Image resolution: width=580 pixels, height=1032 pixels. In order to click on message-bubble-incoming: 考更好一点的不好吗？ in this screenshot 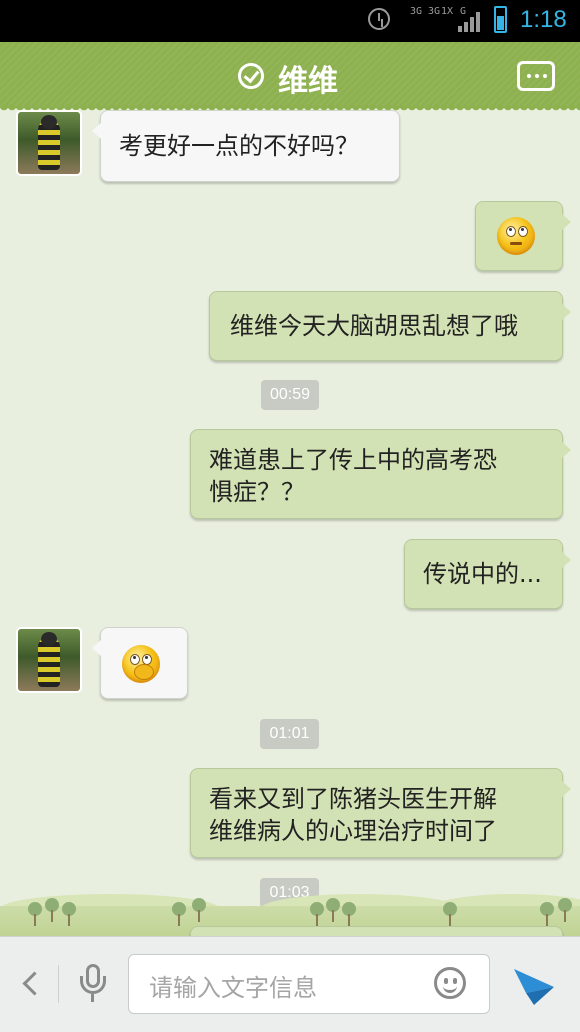, I will do `click(246, 146)`.